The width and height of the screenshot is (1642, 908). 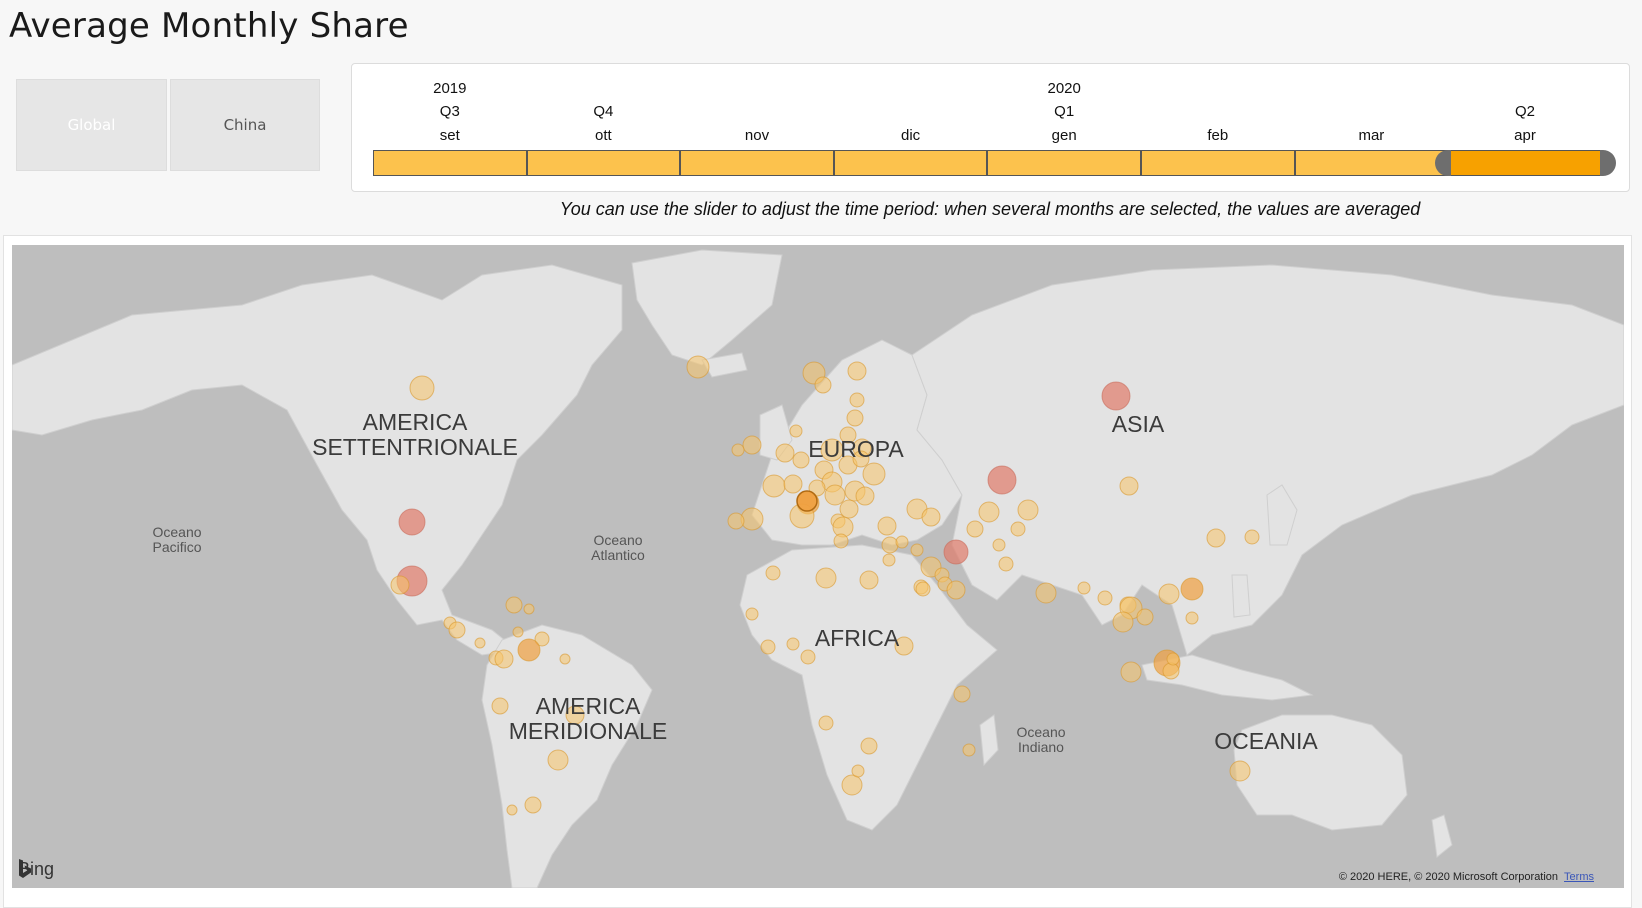 I want to click on landmass-philippines, so click(x=1241, y=596).